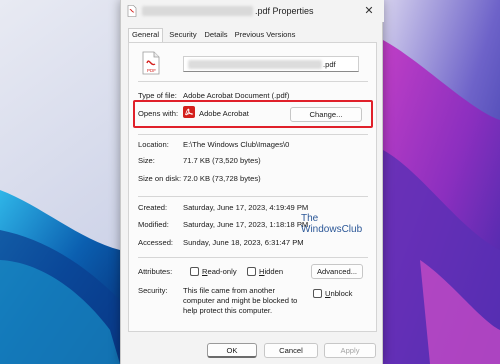  What do you see at coordinates (160, 178) in the screenshot?
I see `size-on-disk-label: Size on disk:` at bounding box center [160, 178].